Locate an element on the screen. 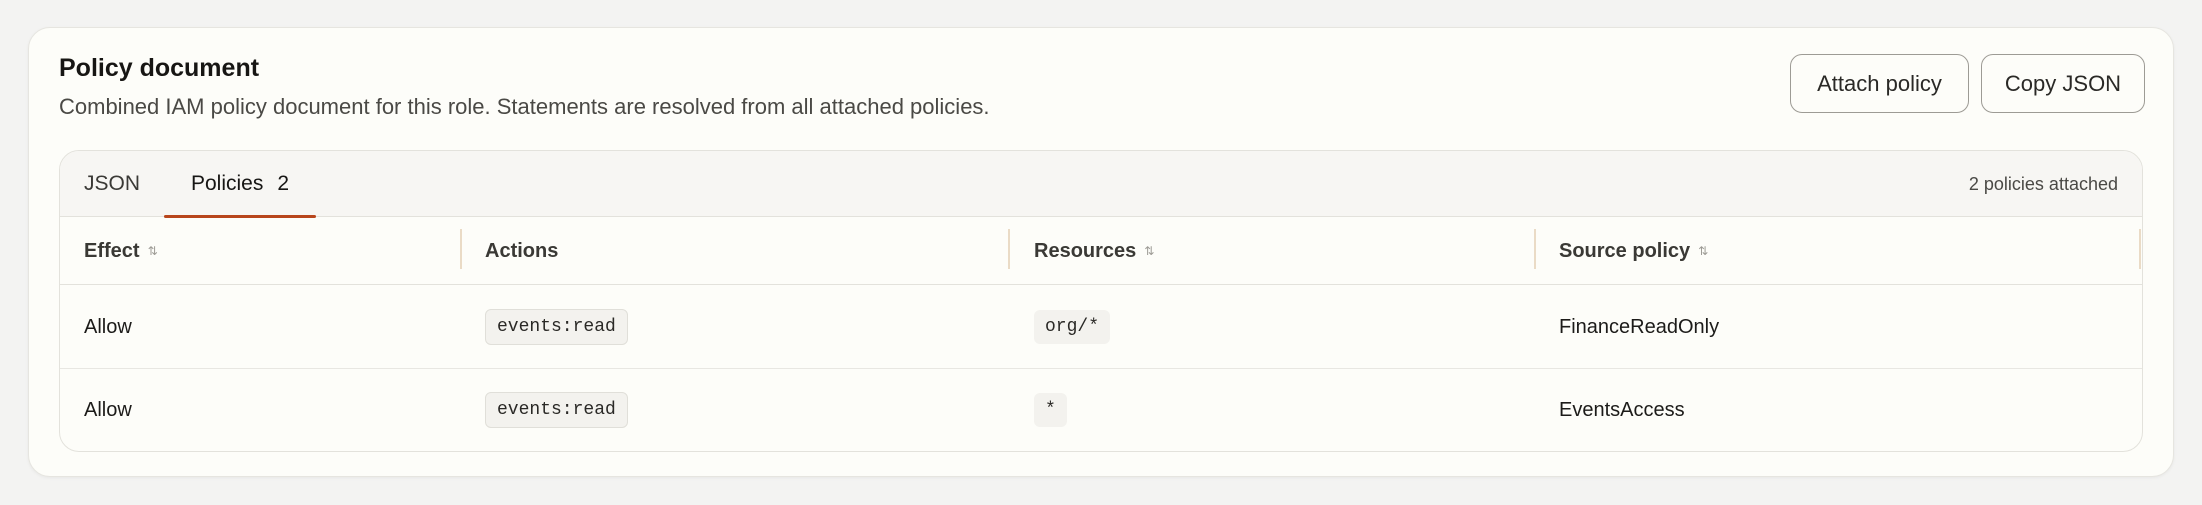  tab-json: JSON is located at coordinates (112, 184).